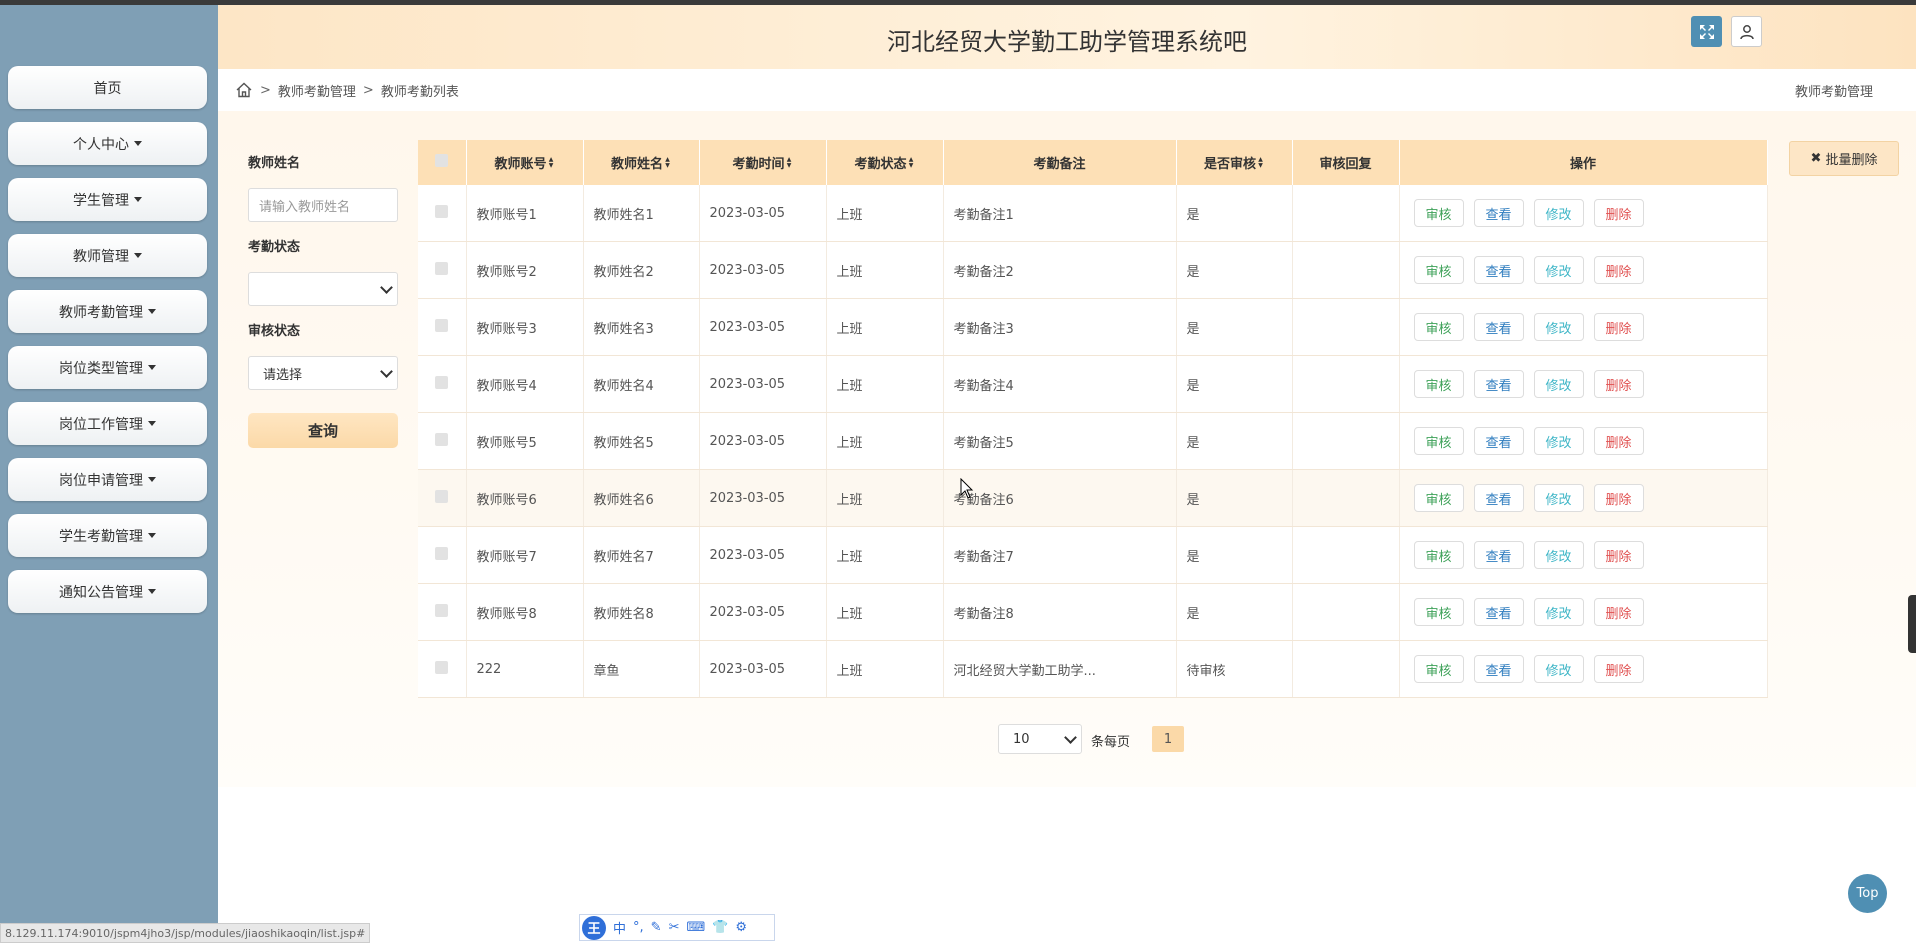 Image resolution: width=1916 pixels, height=943 pixels. Describe the element at coordinates (107, 367) in the screenshot. I see `sidebar-item: 岗位类型管理` at that location.